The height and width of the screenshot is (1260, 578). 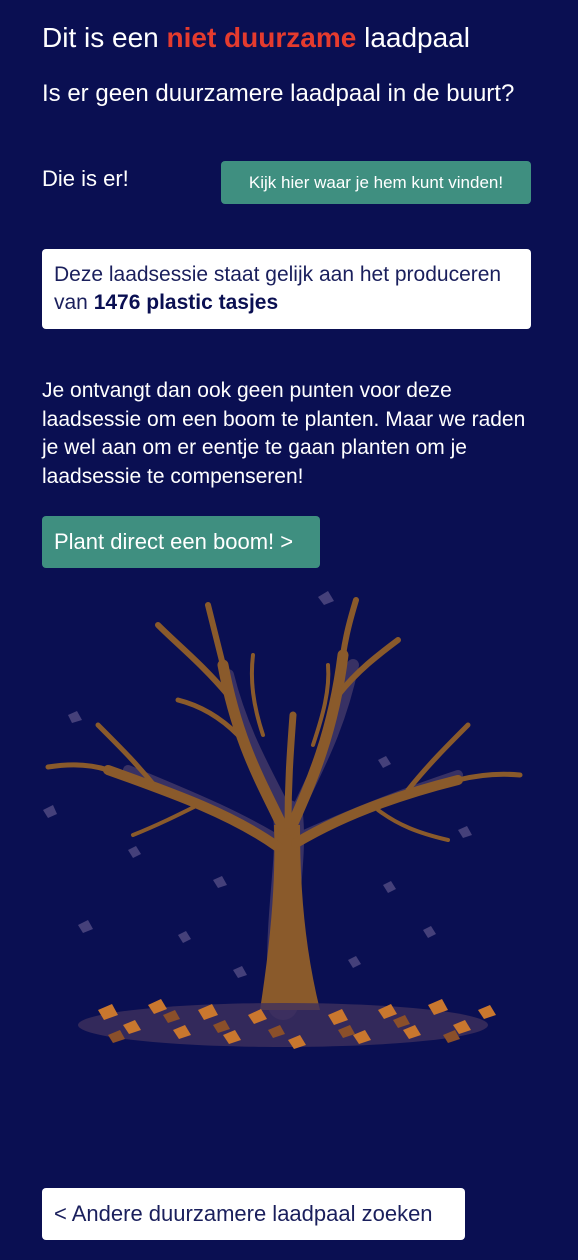 What do you see at coordinates (376, 182) in the screenshot?
I see `find-charger-button: Kijk hier waar je hem kunt vinden!` at bounding box center [376, 182].